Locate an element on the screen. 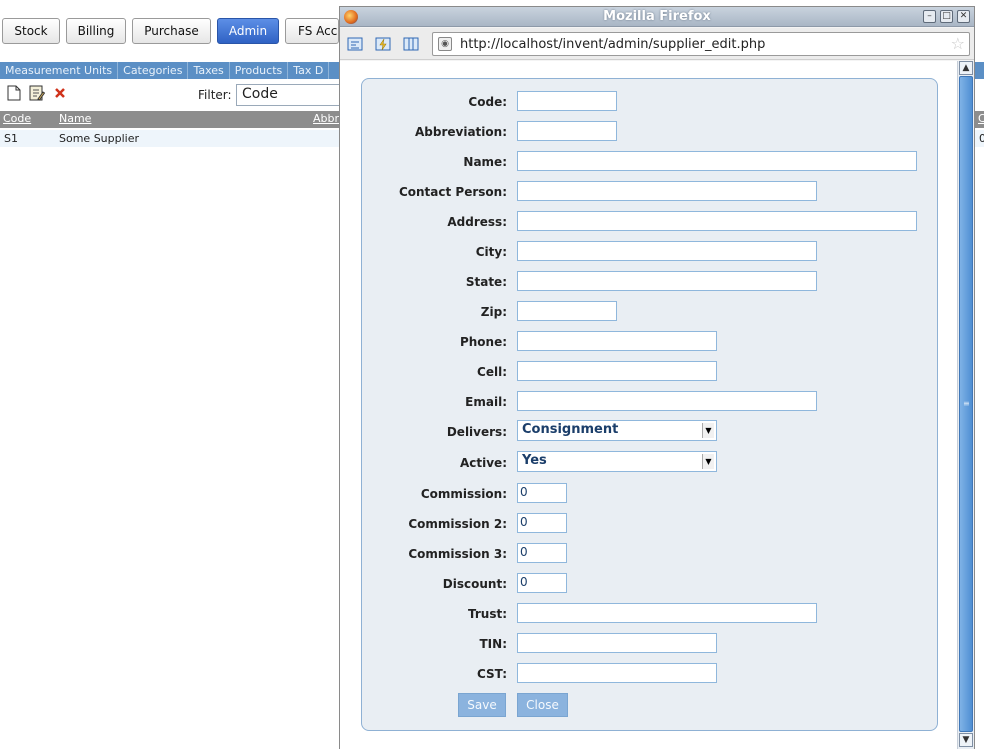 The image size is (984, 749). close-window-icon: ✕ is located at coordinates (963, 16).